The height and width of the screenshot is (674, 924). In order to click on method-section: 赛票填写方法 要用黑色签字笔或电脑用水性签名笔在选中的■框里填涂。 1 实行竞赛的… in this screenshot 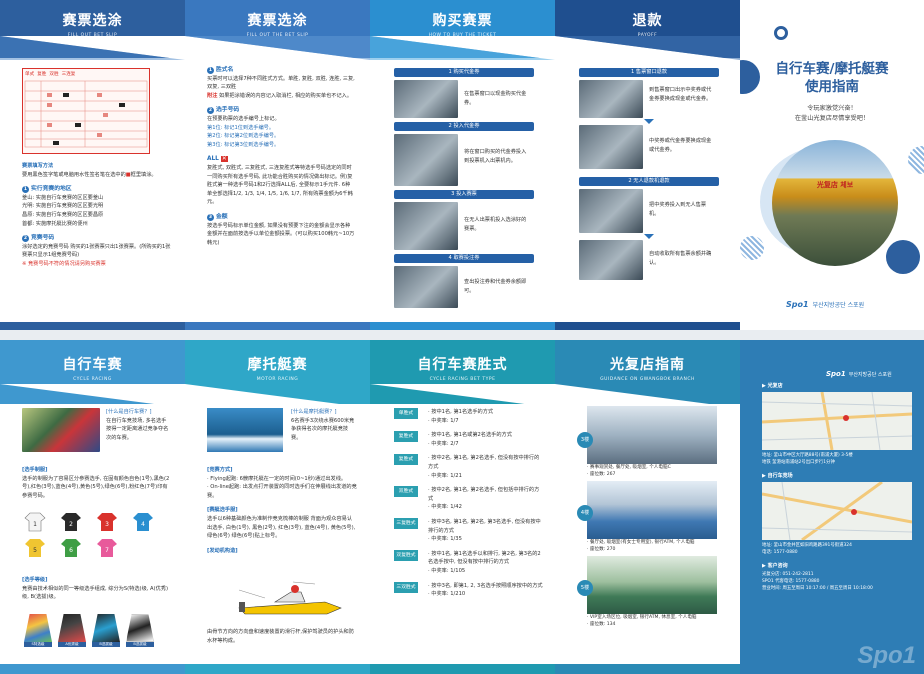, I will do `click(97, 215)`.